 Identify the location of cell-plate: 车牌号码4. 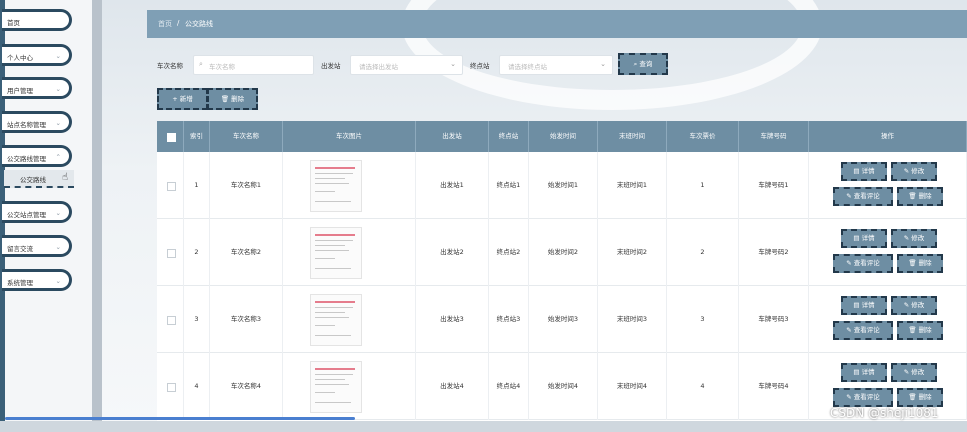
(774, 386).